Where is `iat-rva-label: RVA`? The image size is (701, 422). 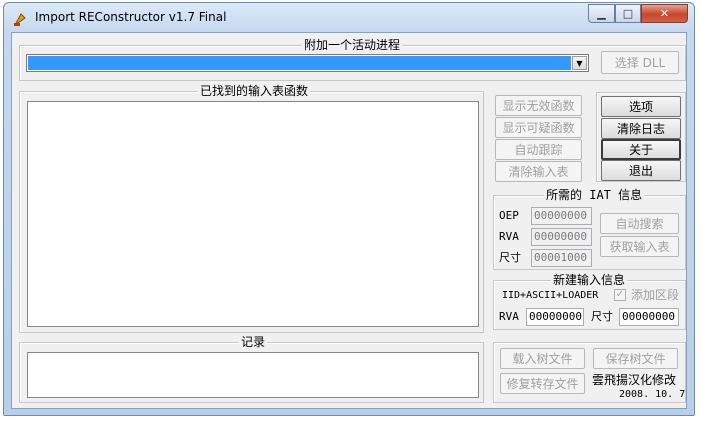
iat-rva-label: RVA is located at coordinates (509, 236).